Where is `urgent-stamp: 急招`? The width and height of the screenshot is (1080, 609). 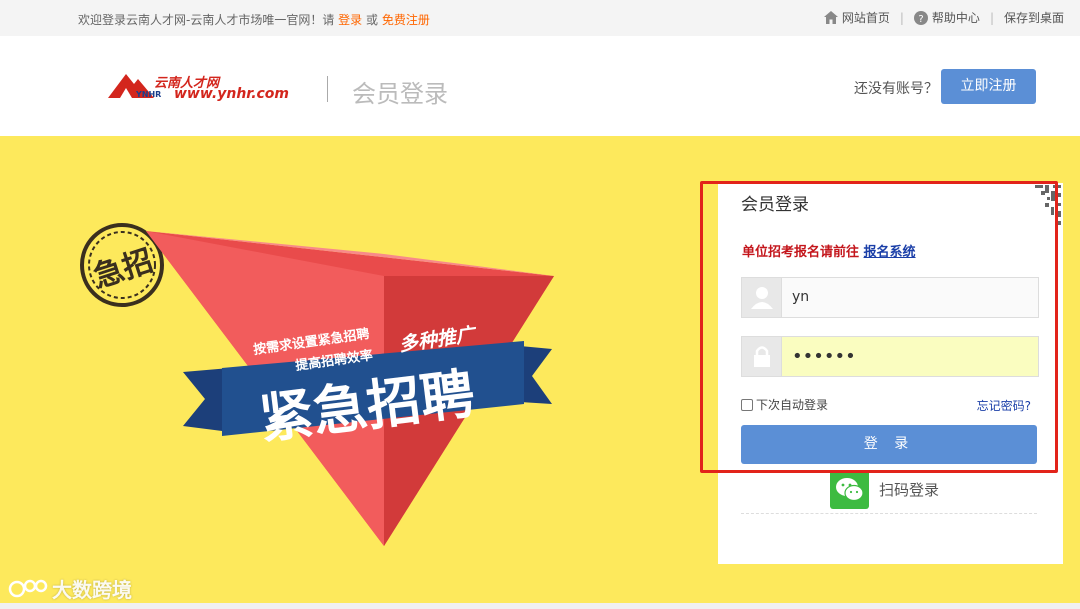 urgent-stamp: 急招 is located at coordinates (122, 265).